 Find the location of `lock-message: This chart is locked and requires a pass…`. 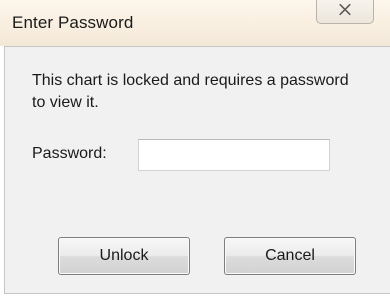

lock-message: This chart is locked and requires a pass… is located at coordinates (190, 91).